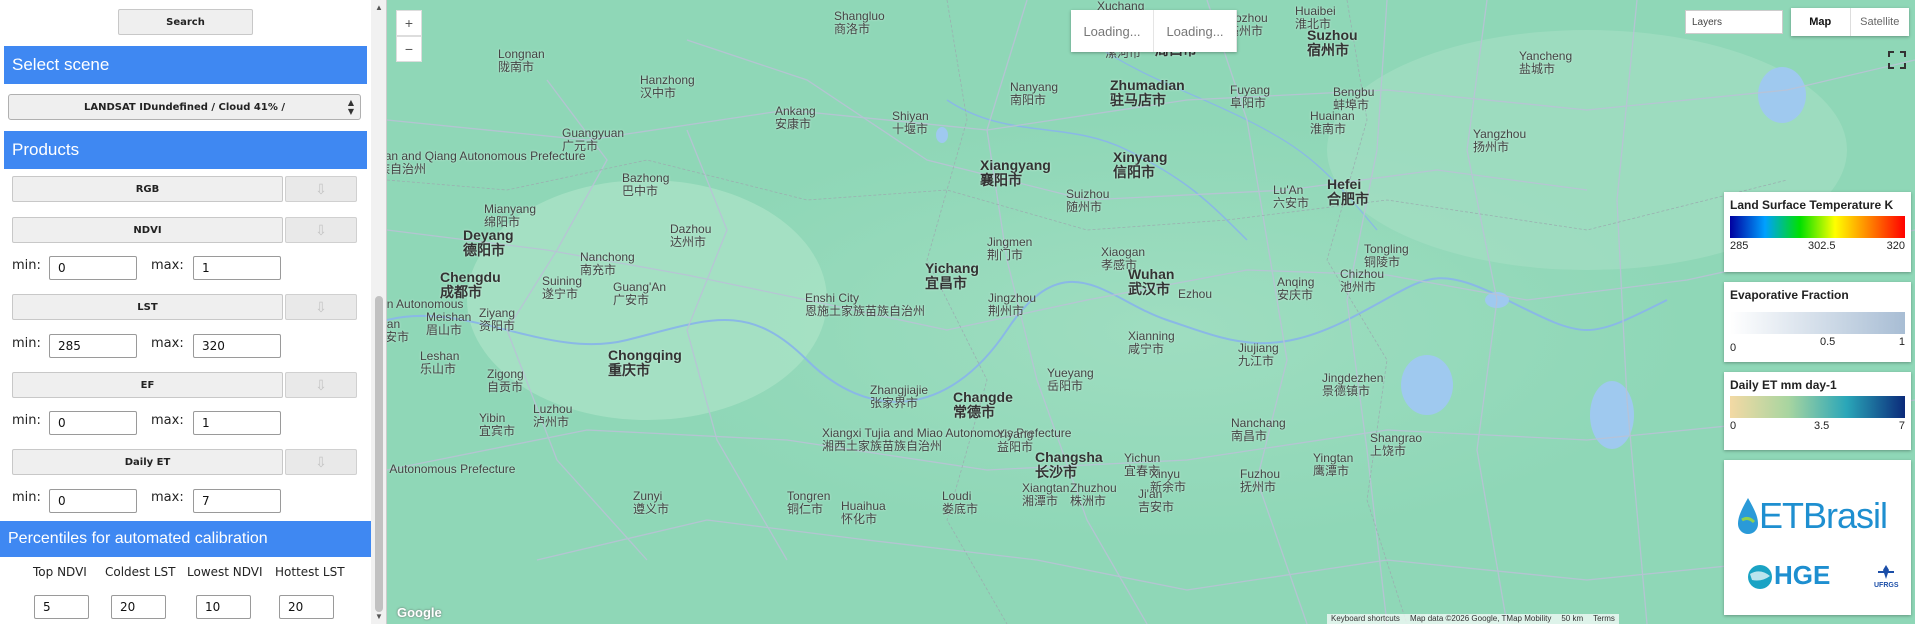  I want to click on city-label: Nanchang 南昌市, so click(1258, 430).